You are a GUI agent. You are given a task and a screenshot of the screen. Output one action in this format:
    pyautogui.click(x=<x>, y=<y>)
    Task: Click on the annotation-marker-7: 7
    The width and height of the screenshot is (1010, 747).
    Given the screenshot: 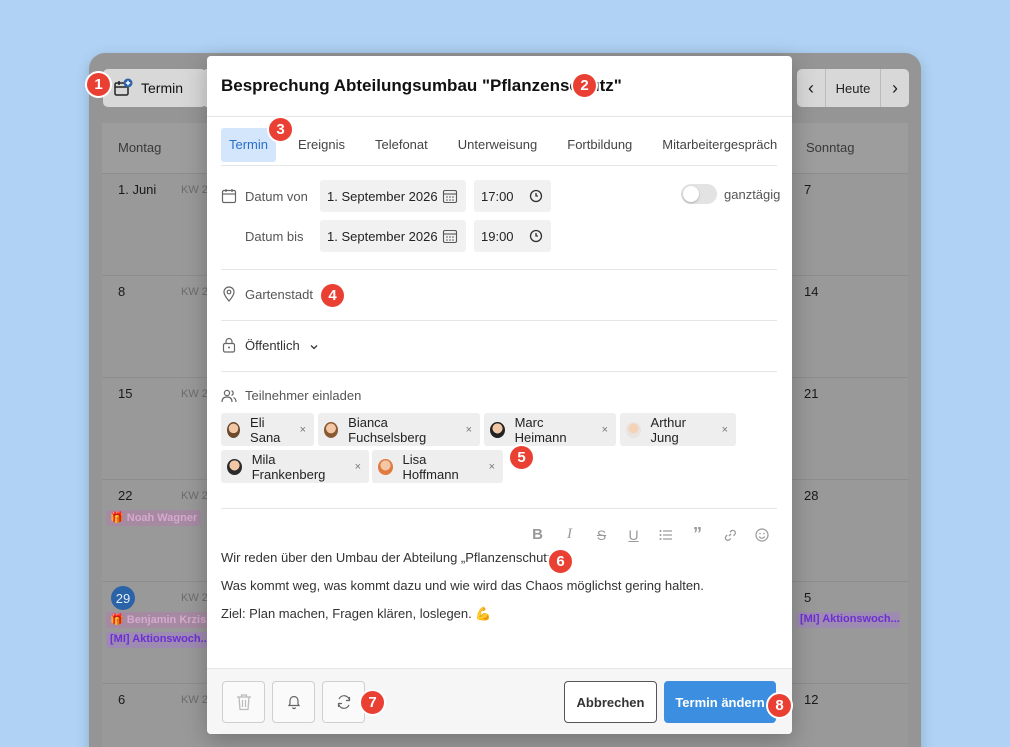 What is the action you would take?
    pyautogui.click(x=372, y=702)
    